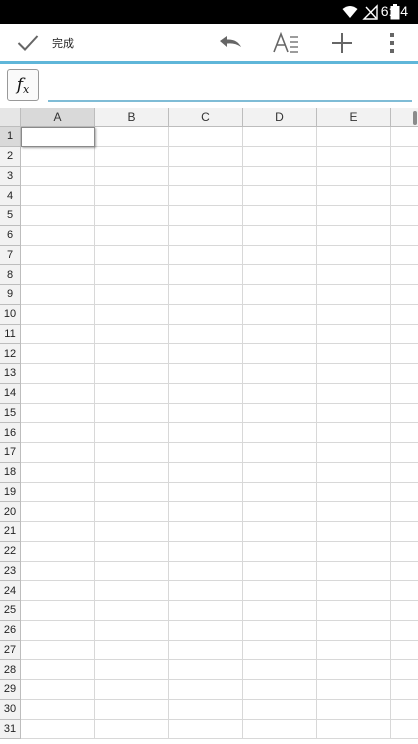  What do you see at coordinates (10, 137) in the screenshot?
I see `row-header-1: 1` at bounding box center [10, 137].